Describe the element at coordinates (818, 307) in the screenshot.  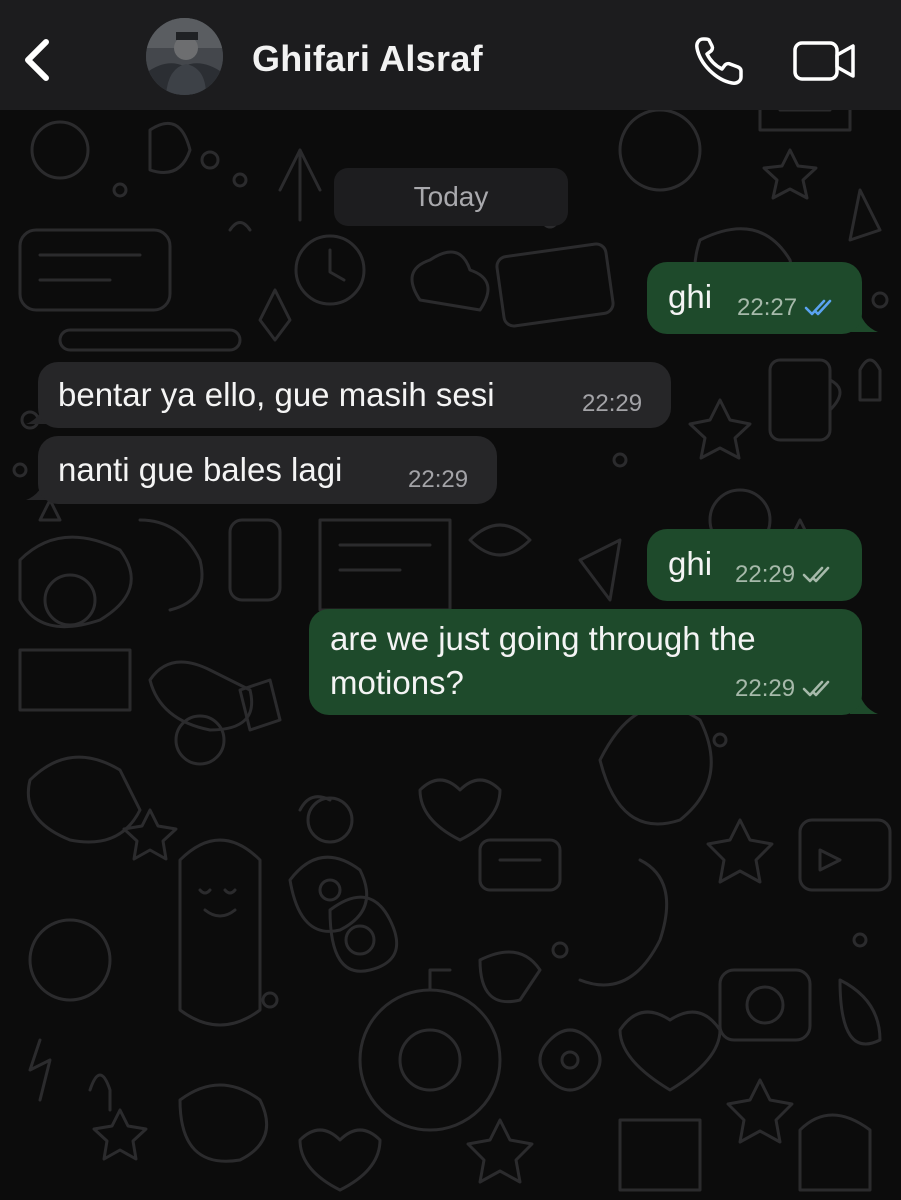
I see `read-ticks-icon` at that location.